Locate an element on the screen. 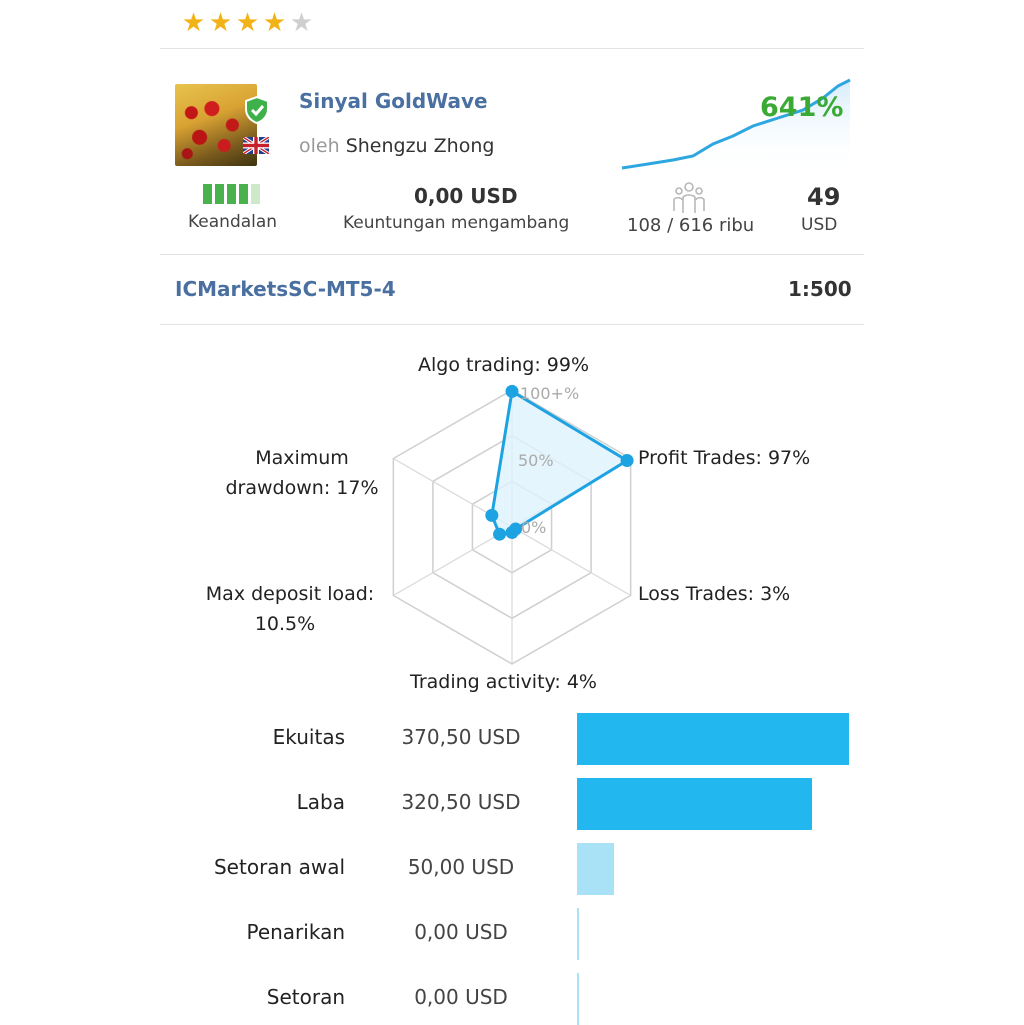 The image size is (1024, 1025). radar-label-max-drawdown: Maximum drawdown: 17% is located at coordinates (302, 473).